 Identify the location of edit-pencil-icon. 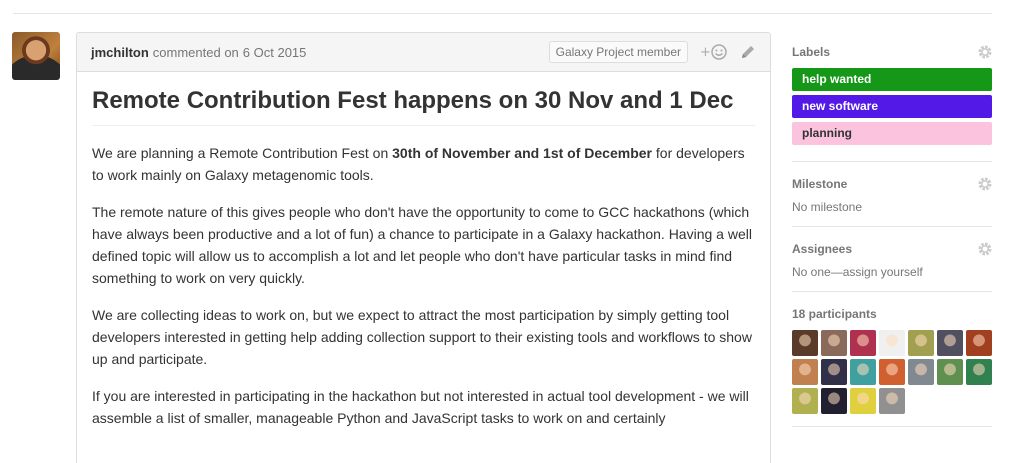
(748, 52).